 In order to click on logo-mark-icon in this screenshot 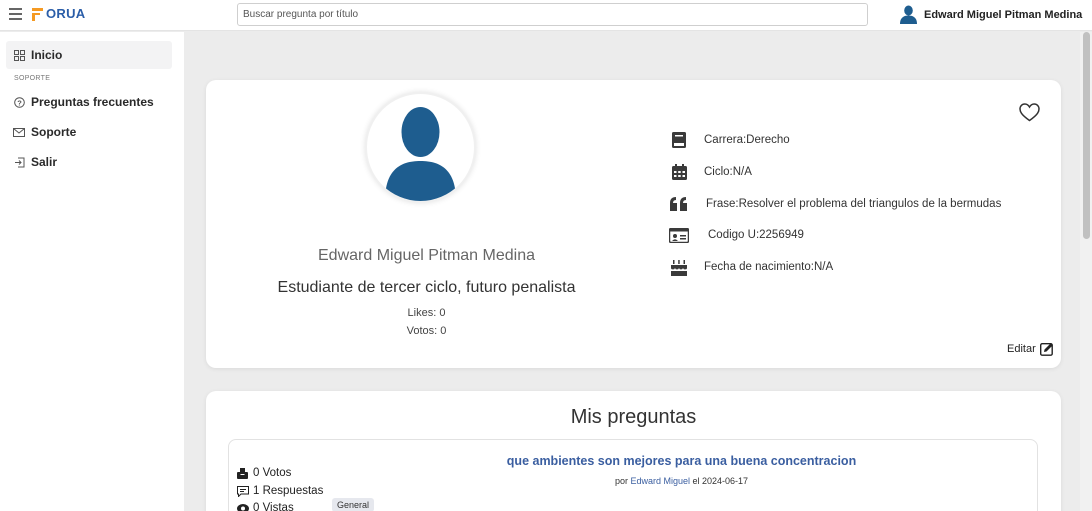, I will do `click(37, 14)`.